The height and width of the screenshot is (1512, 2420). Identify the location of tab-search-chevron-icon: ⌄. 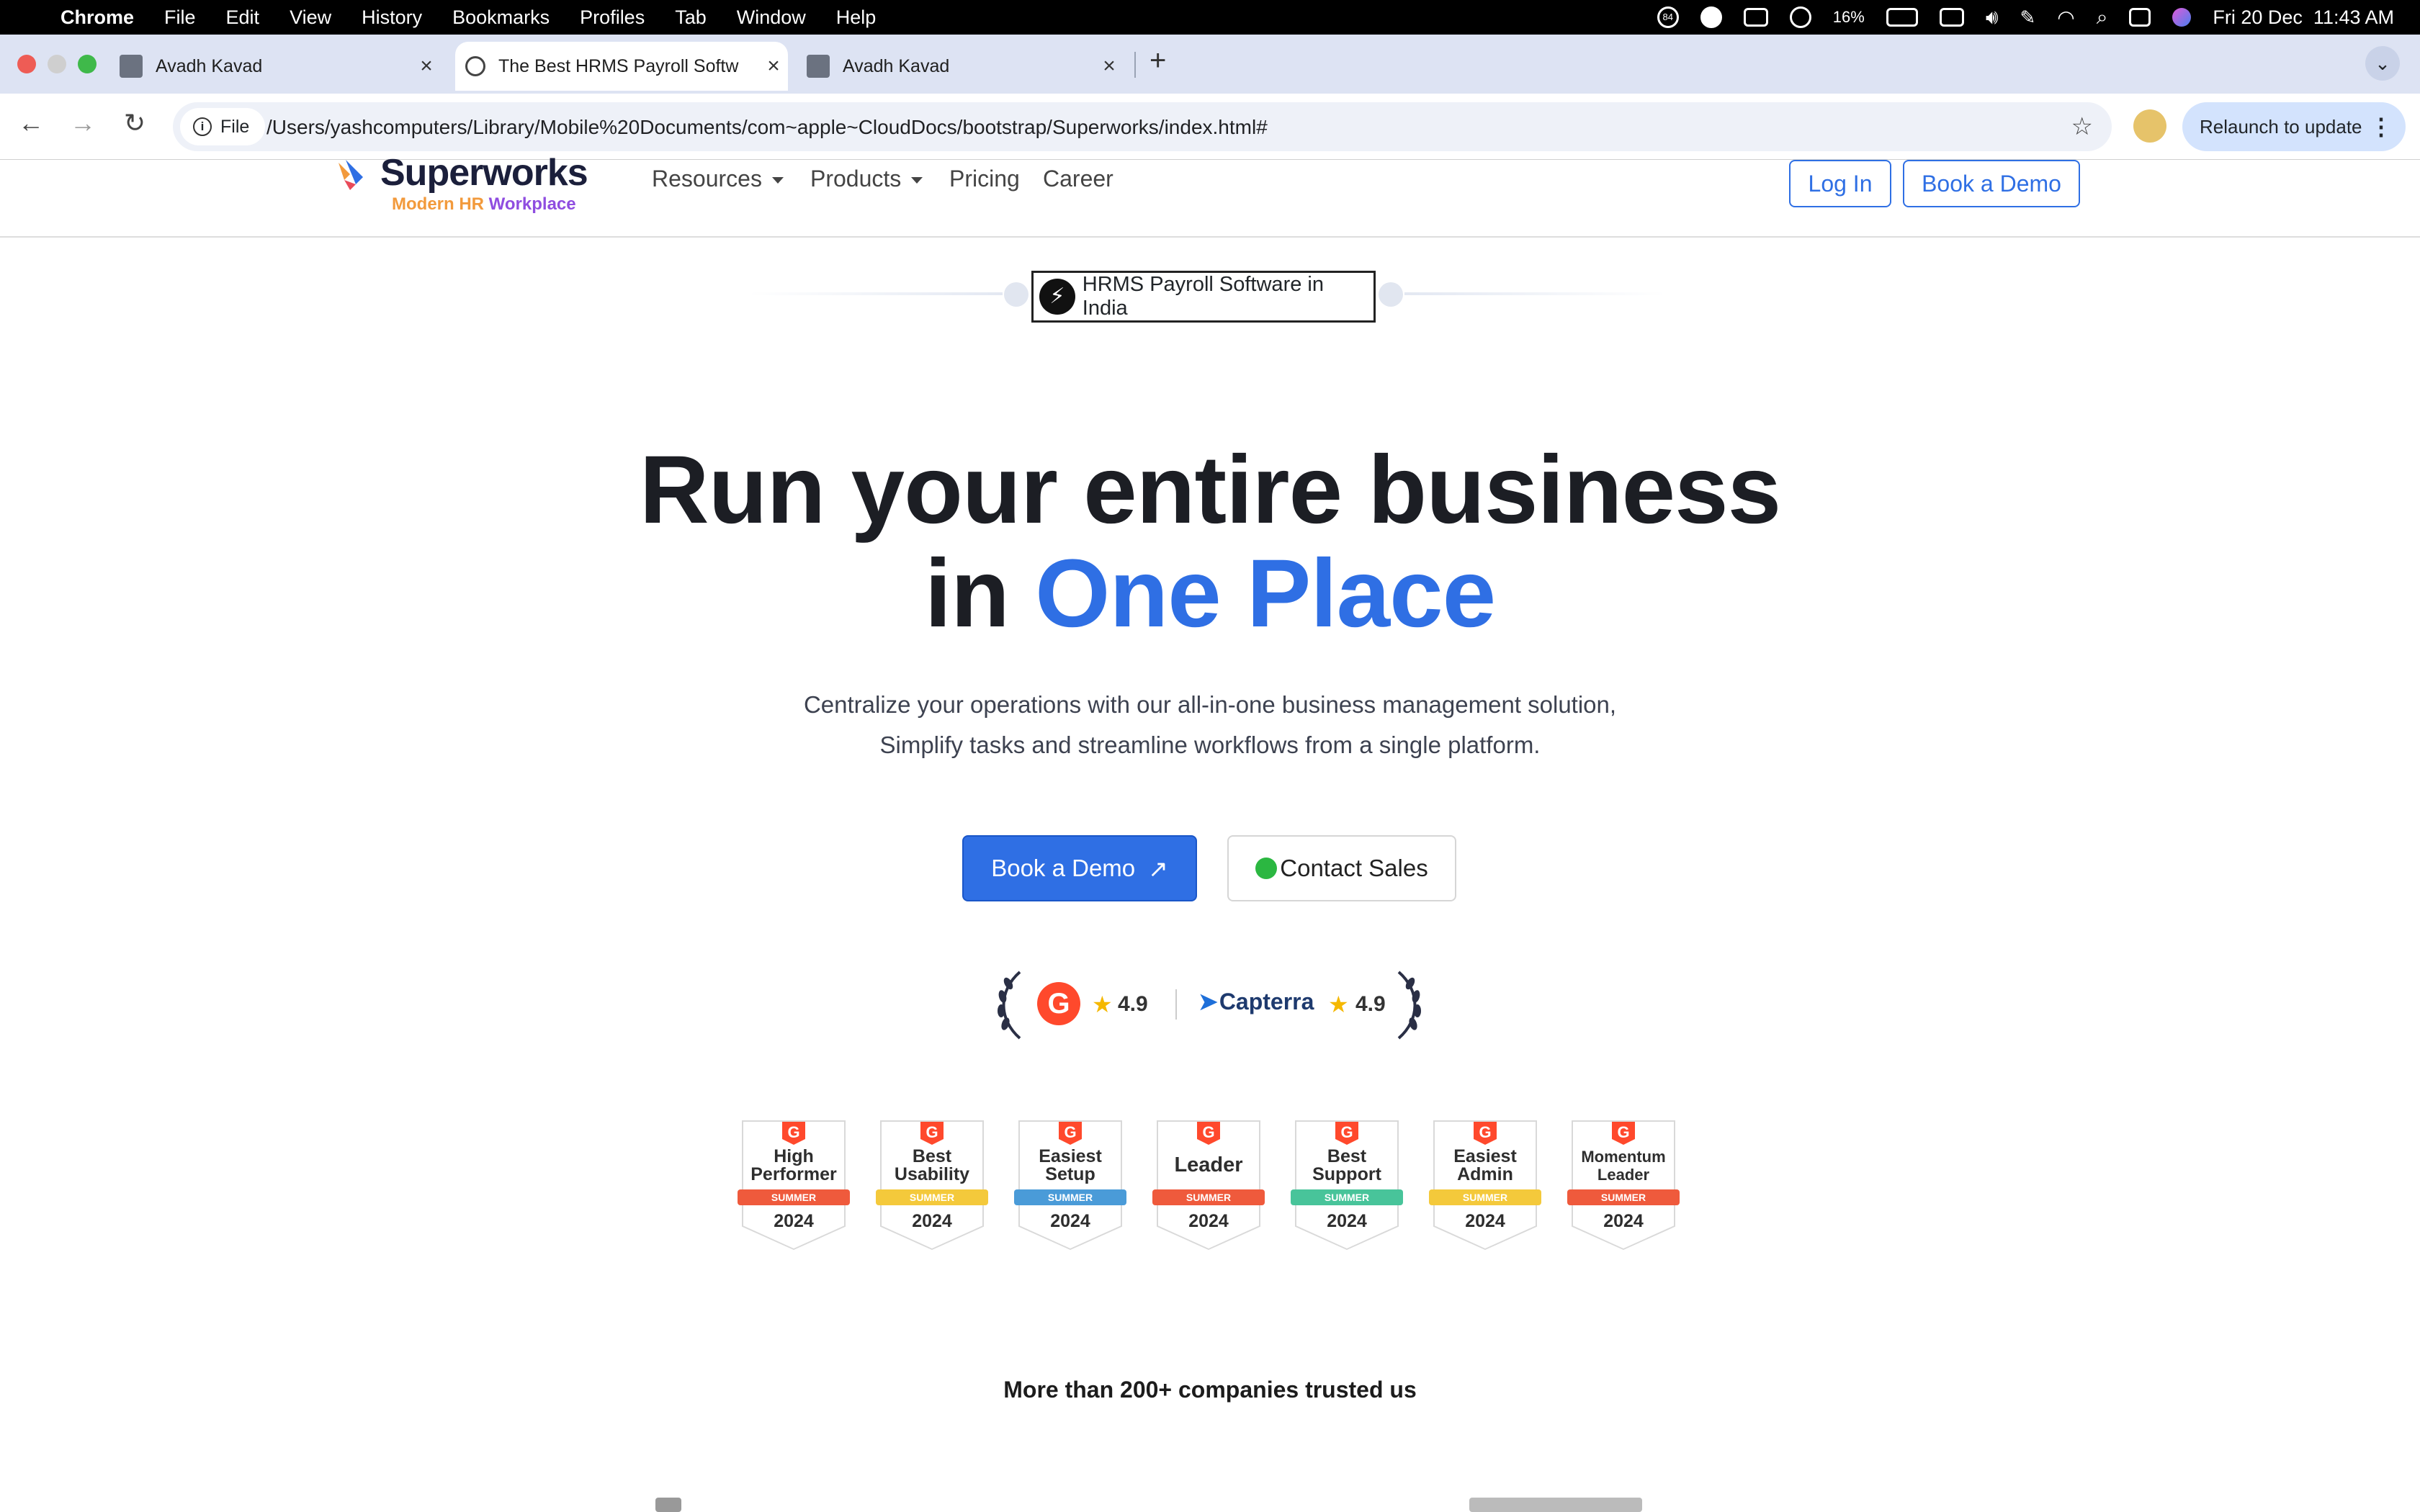
(2382, 63).